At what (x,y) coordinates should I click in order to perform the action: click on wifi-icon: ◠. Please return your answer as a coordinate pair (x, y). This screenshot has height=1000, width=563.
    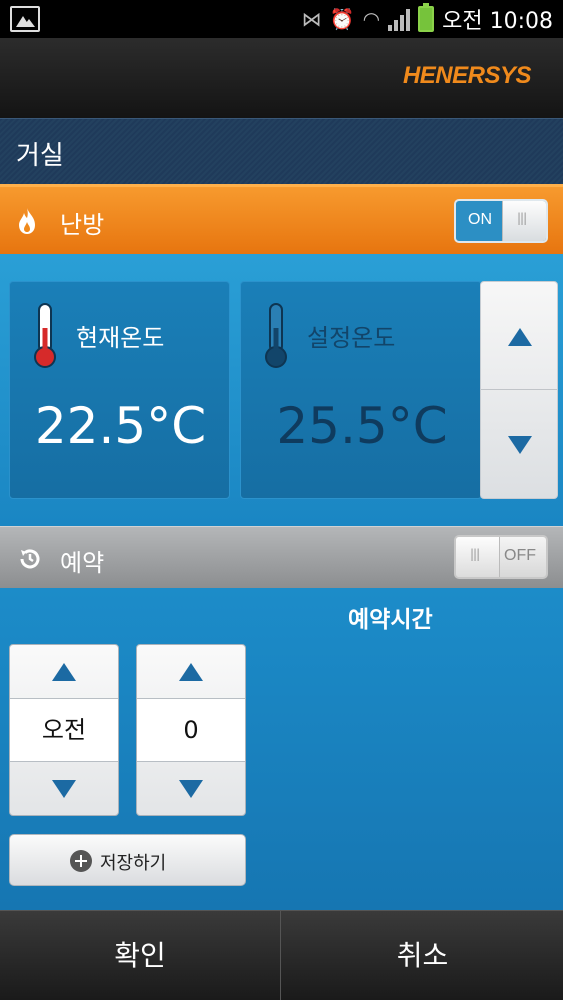
    Looking at the image, I should click on (371, 19).